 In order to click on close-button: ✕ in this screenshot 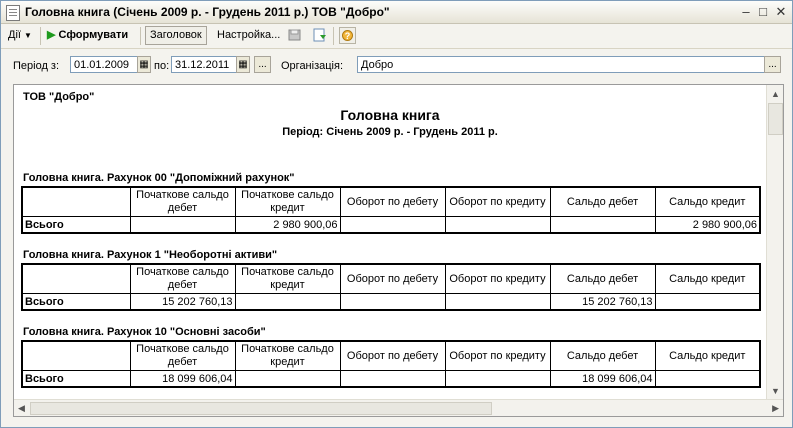, I will do `click(781, 11)`.